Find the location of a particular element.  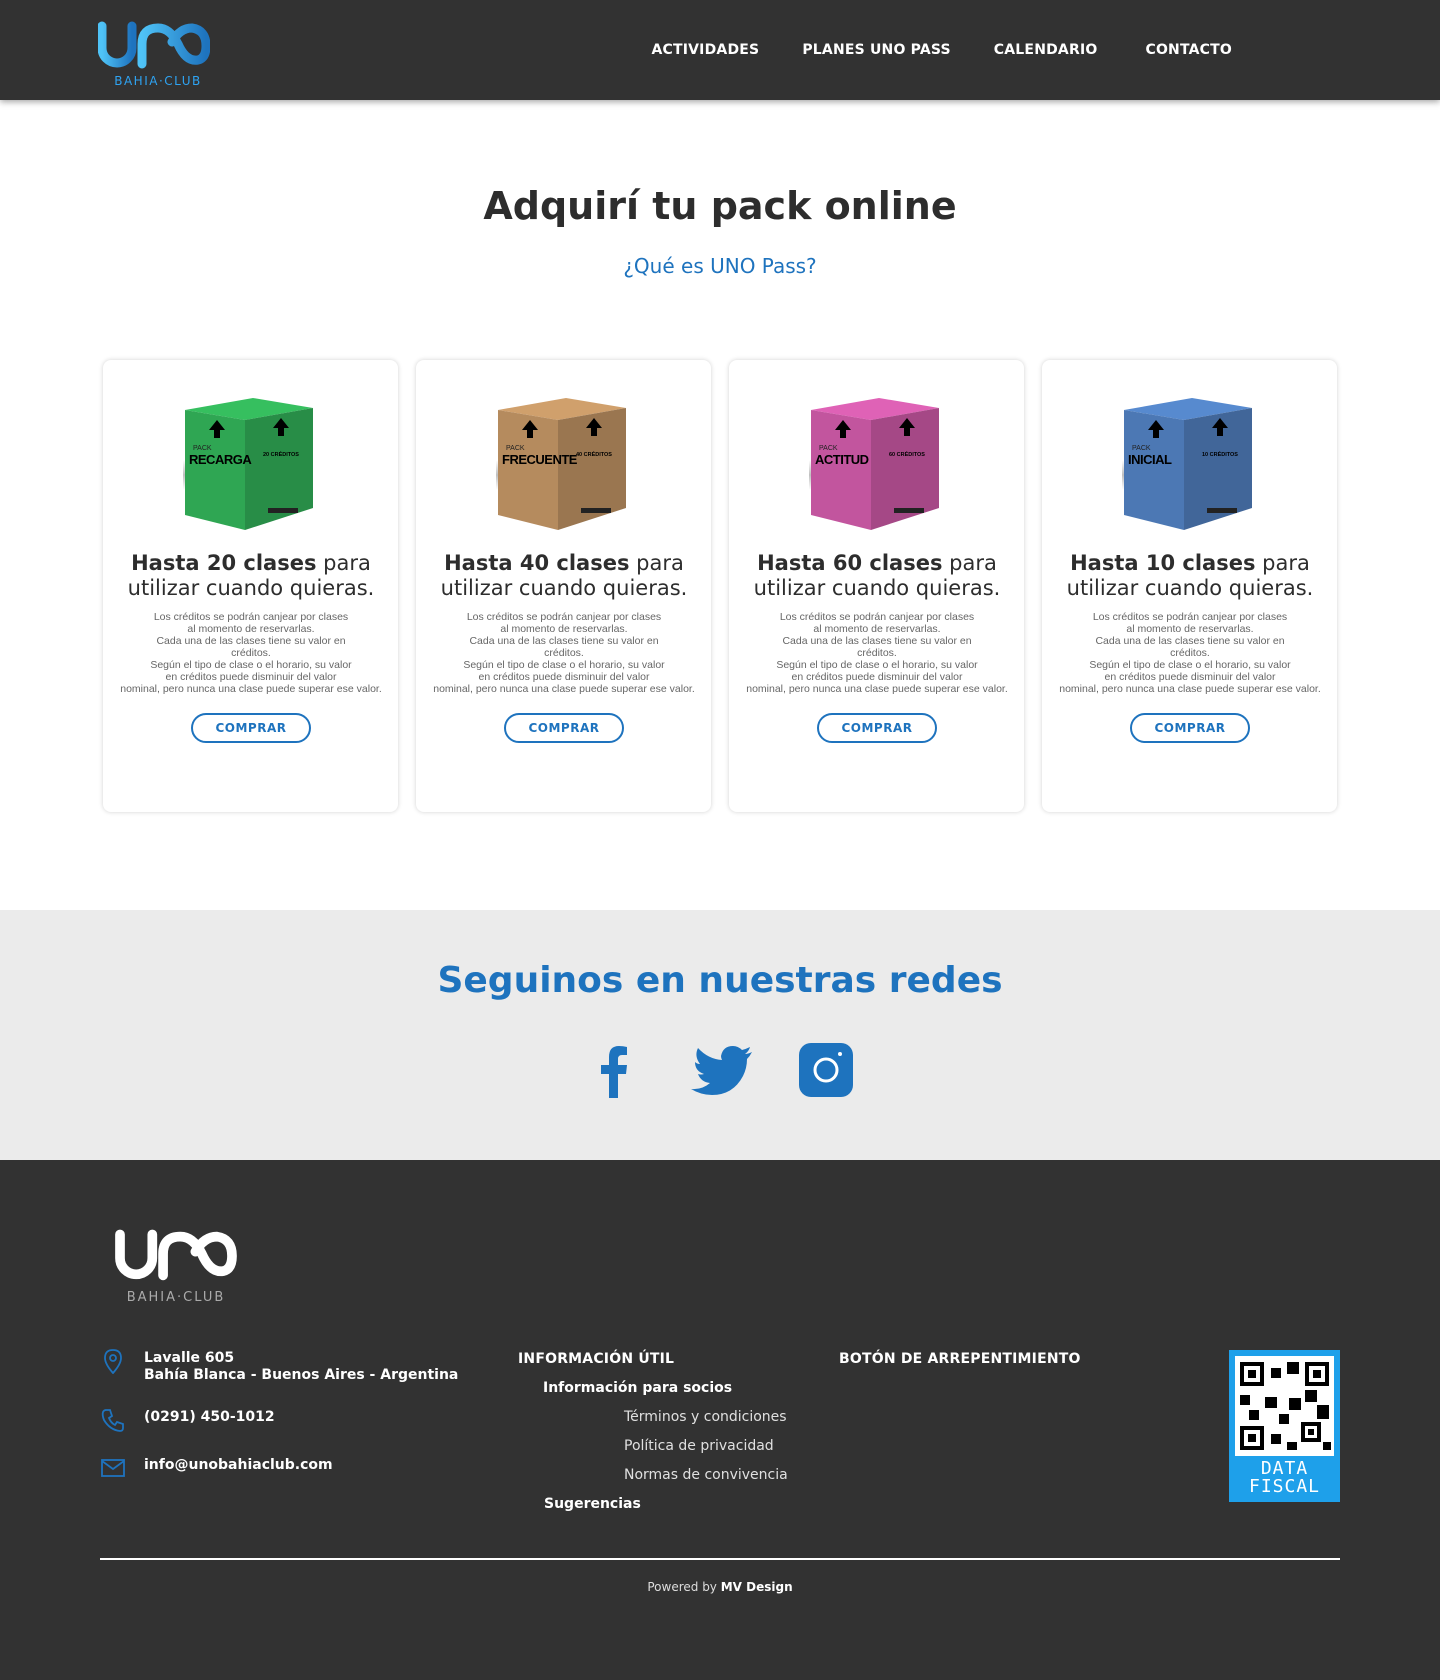

powered-prefix: Powered by is located at coordinates (684, 1587).